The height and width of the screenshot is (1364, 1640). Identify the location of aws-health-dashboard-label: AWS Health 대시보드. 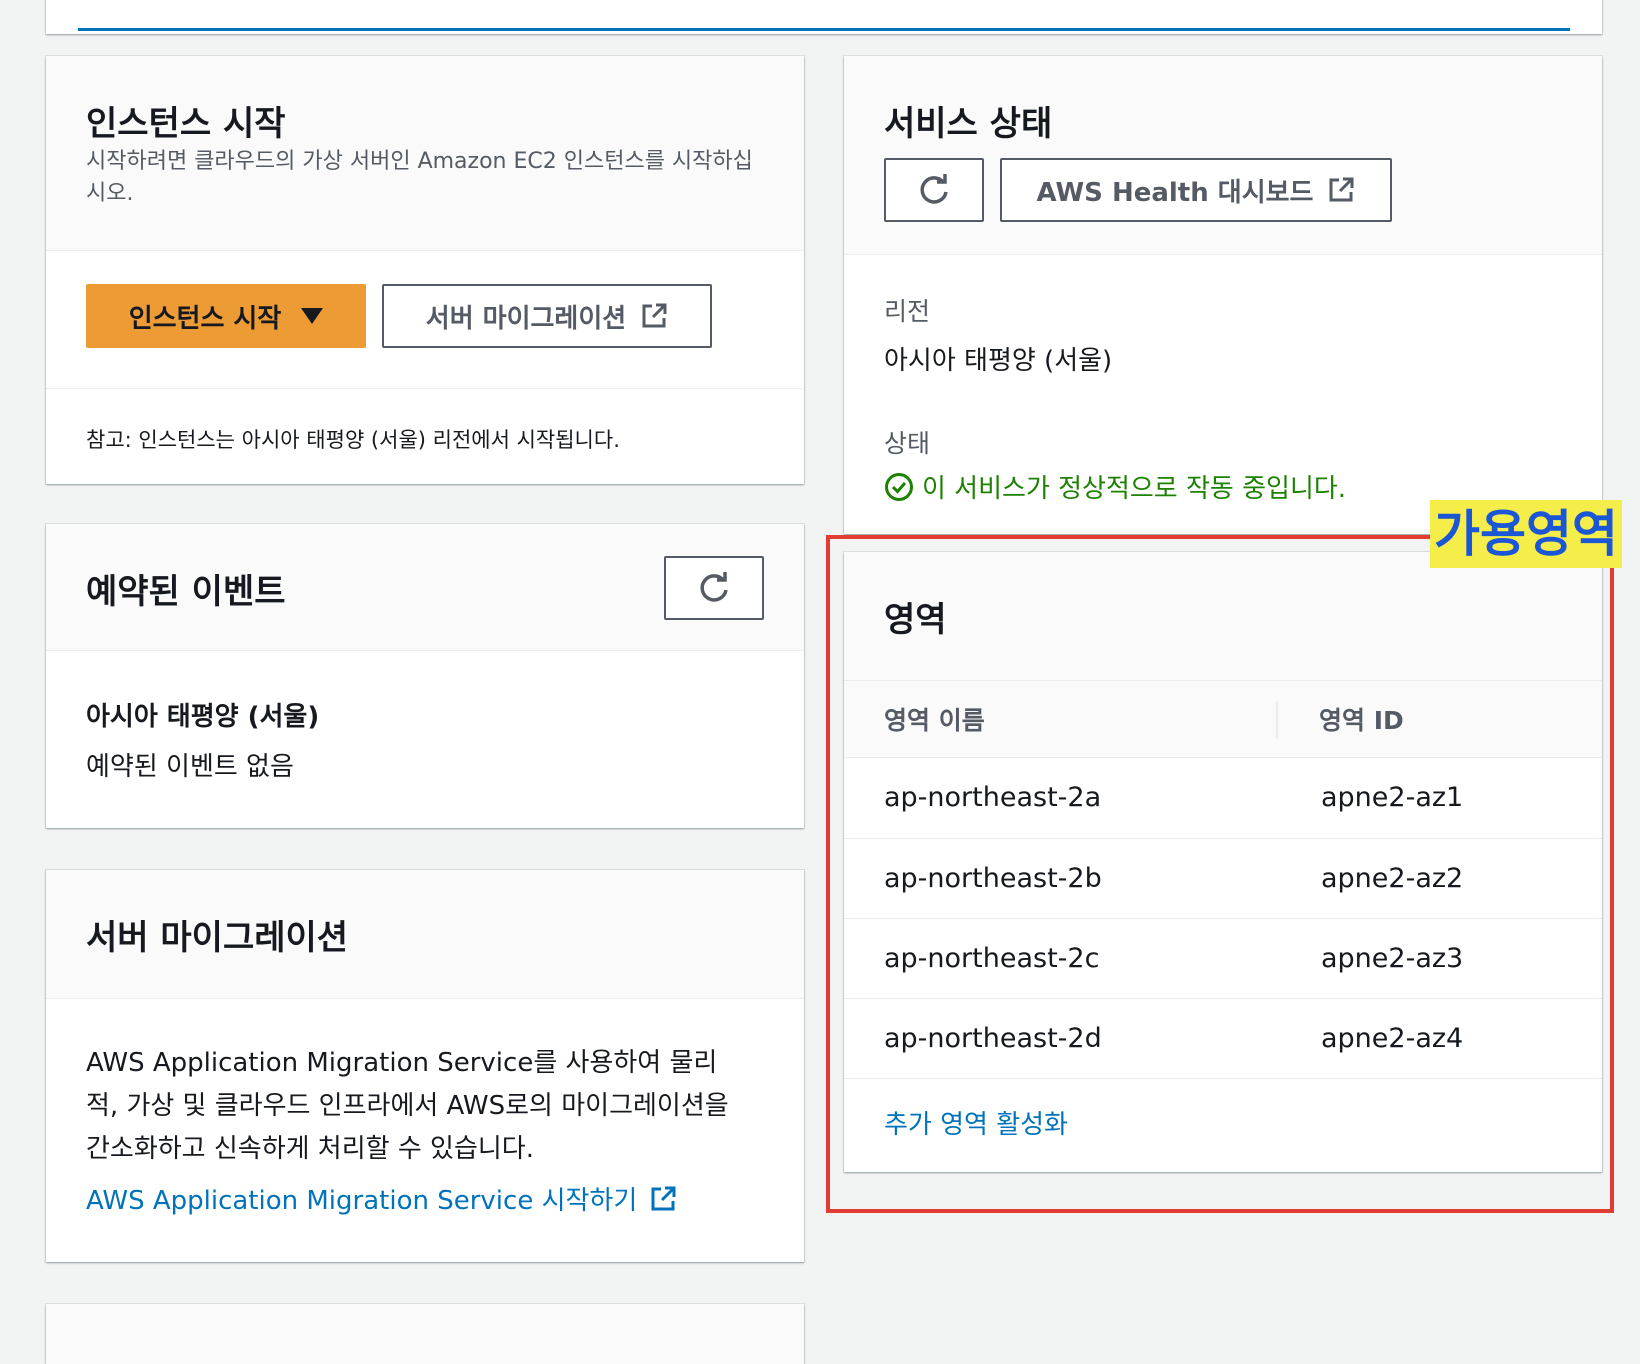
(1175, 192).